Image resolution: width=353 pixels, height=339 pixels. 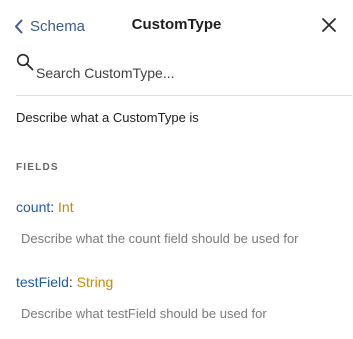 I want to click on field-testfield: testField: String, so click(x=64, y=282).